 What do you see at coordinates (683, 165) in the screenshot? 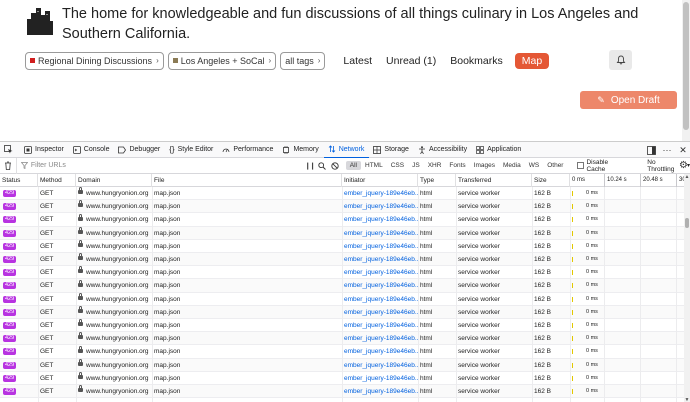
I see `network-settings-gear-icon: ⚙` at bounding box center [683, 165].